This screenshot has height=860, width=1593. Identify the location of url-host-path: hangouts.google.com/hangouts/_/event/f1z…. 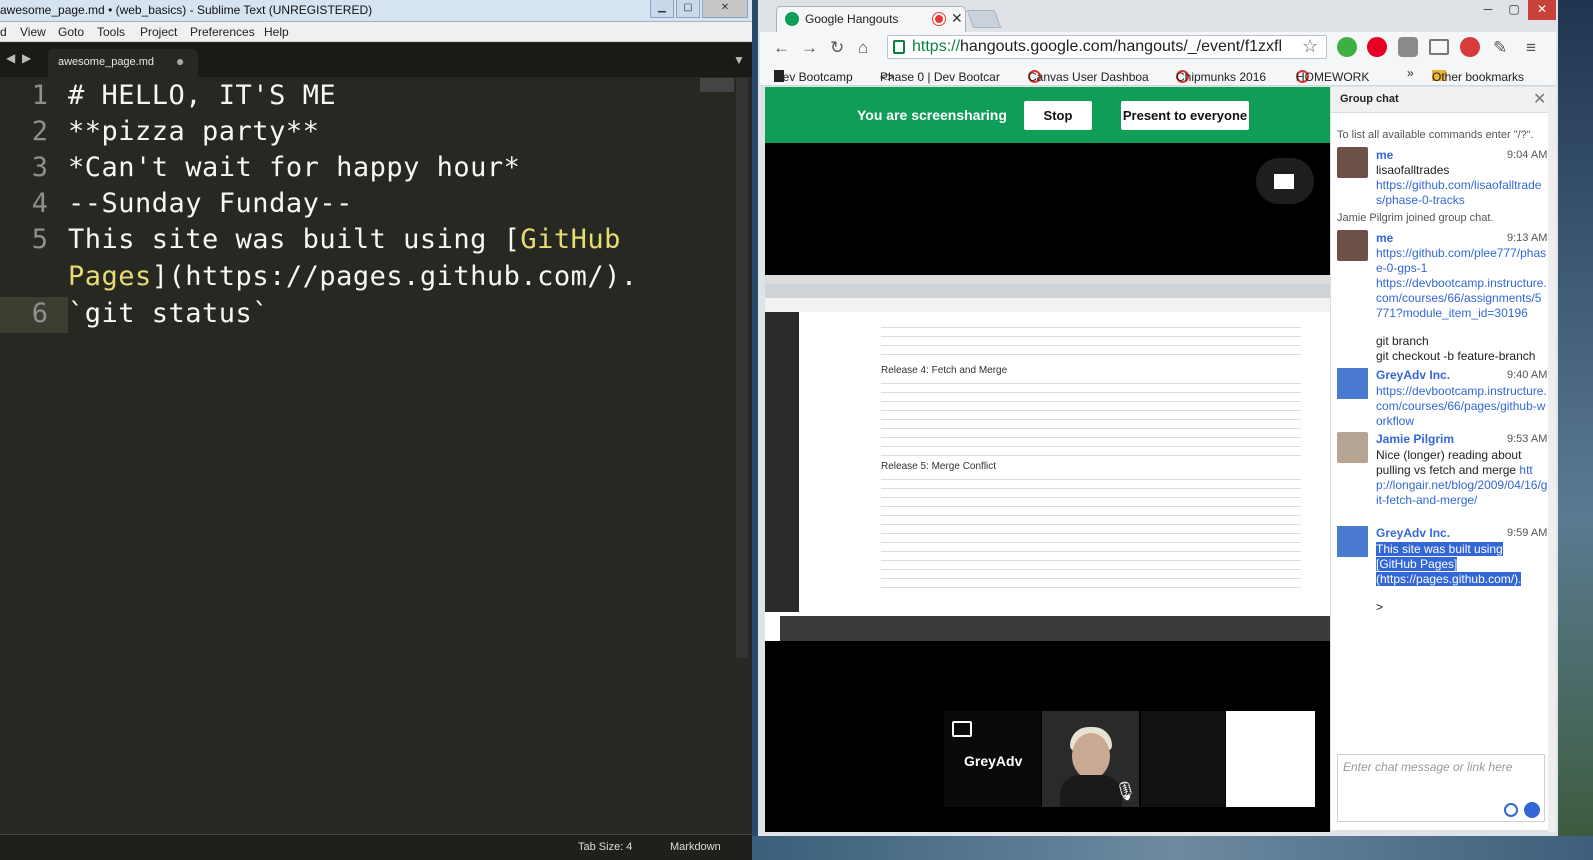
(1121, 46).